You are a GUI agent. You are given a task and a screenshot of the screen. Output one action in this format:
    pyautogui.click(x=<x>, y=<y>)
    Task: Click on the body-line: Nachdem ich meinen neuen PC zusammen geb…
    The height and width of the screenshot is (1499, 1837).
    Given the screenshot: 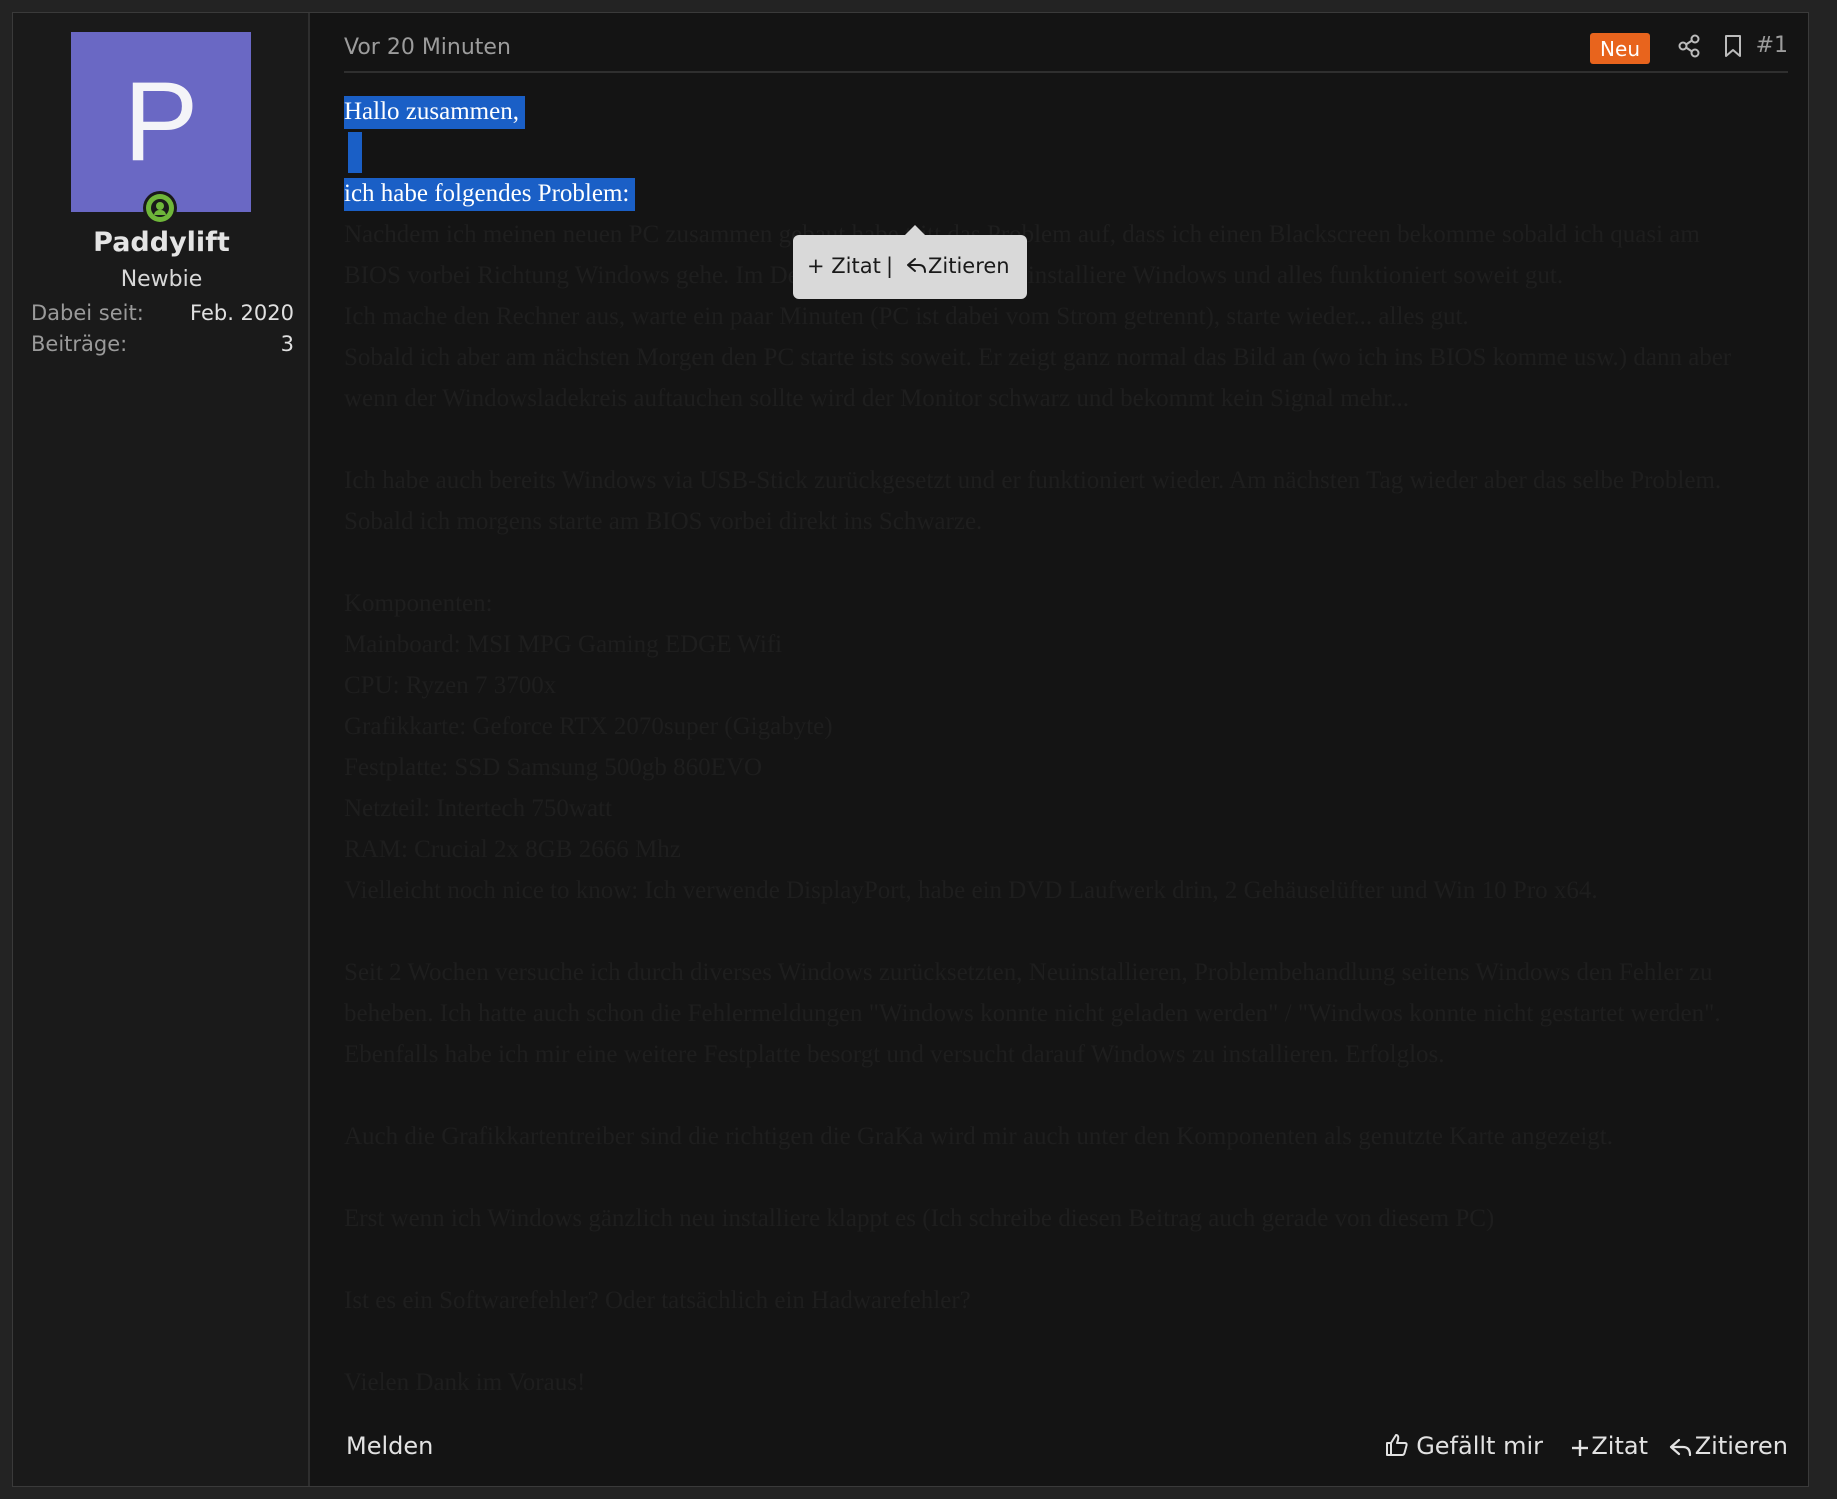 What is the action you would take?
    pyautogui.click(x=1022, y=234)
    